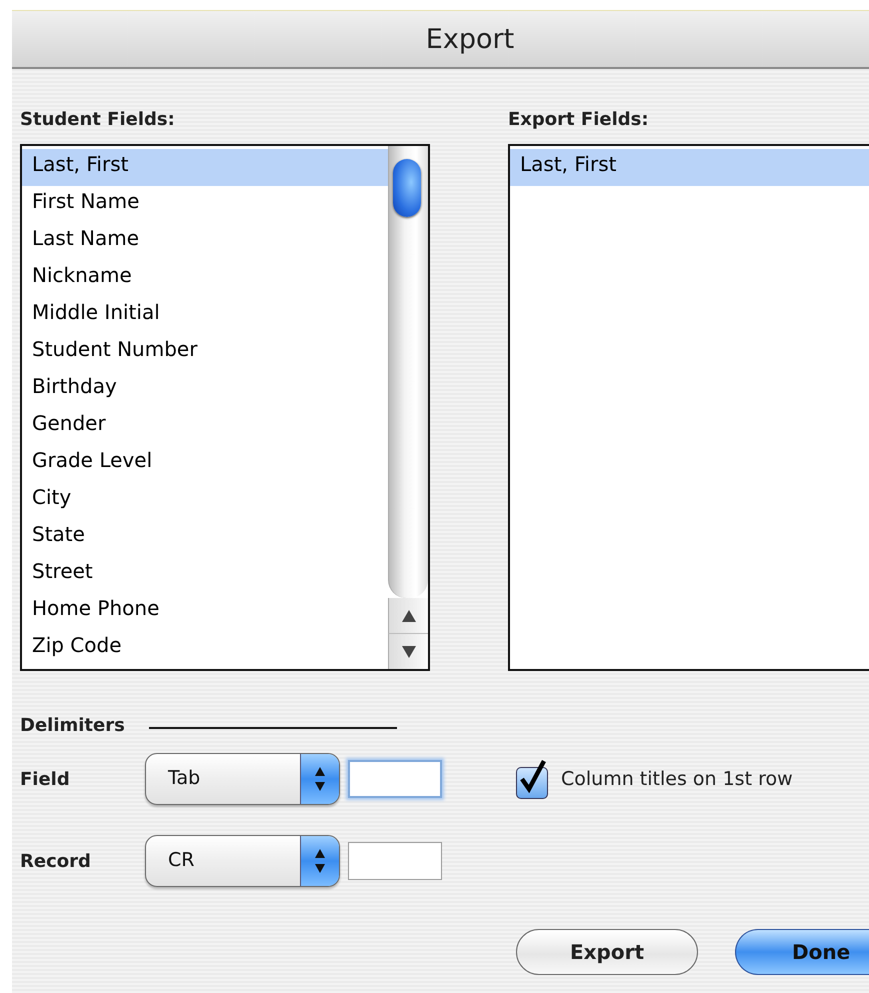 The image size is (869, 993). What do you see at coordinates (205, 352) in the screenshot?
I see `list-item: Student Number` at bounding box center [205, 352].